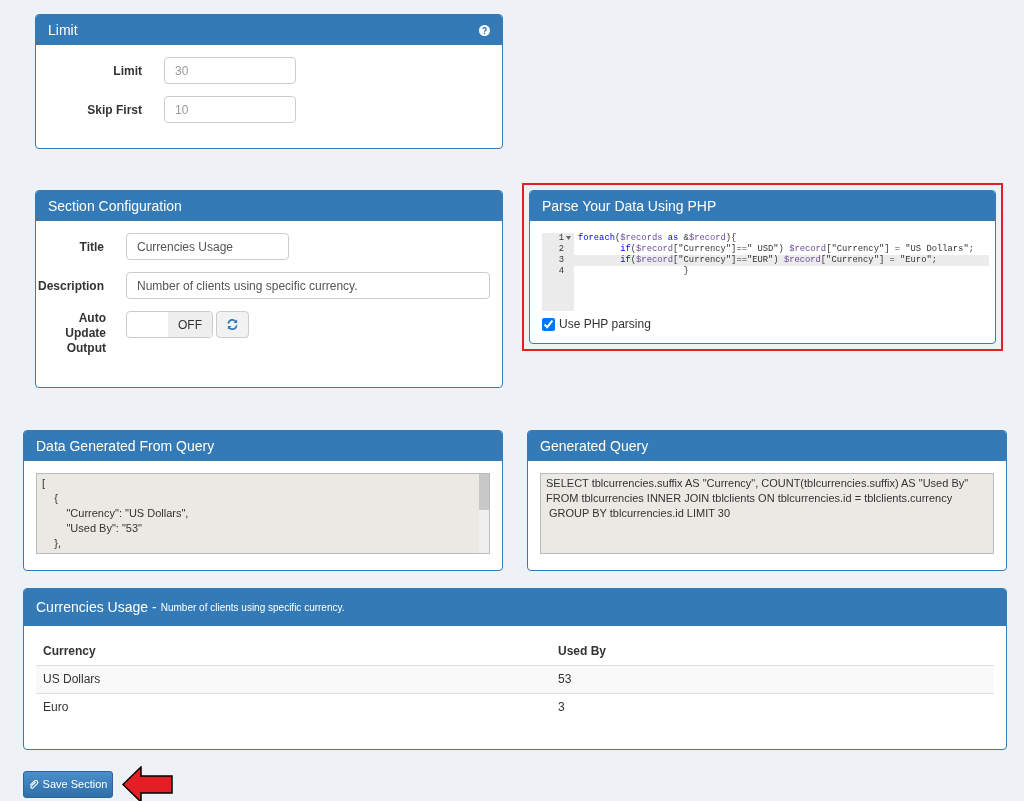  Describe the element at coordinates (63, 30) in the screenshot. I see `panel-title: Limit` at that location.